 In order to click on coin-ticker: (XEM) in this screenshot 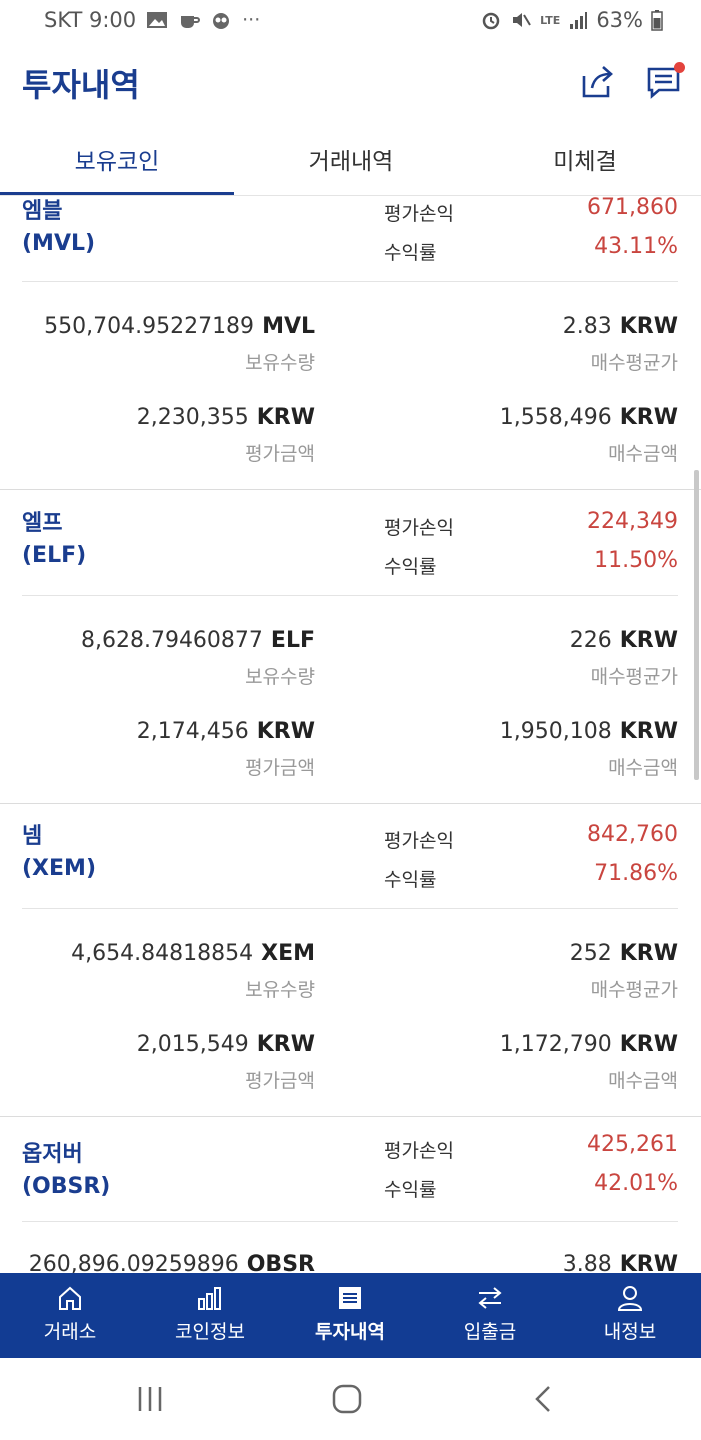, I will do `click(59, 868)`.